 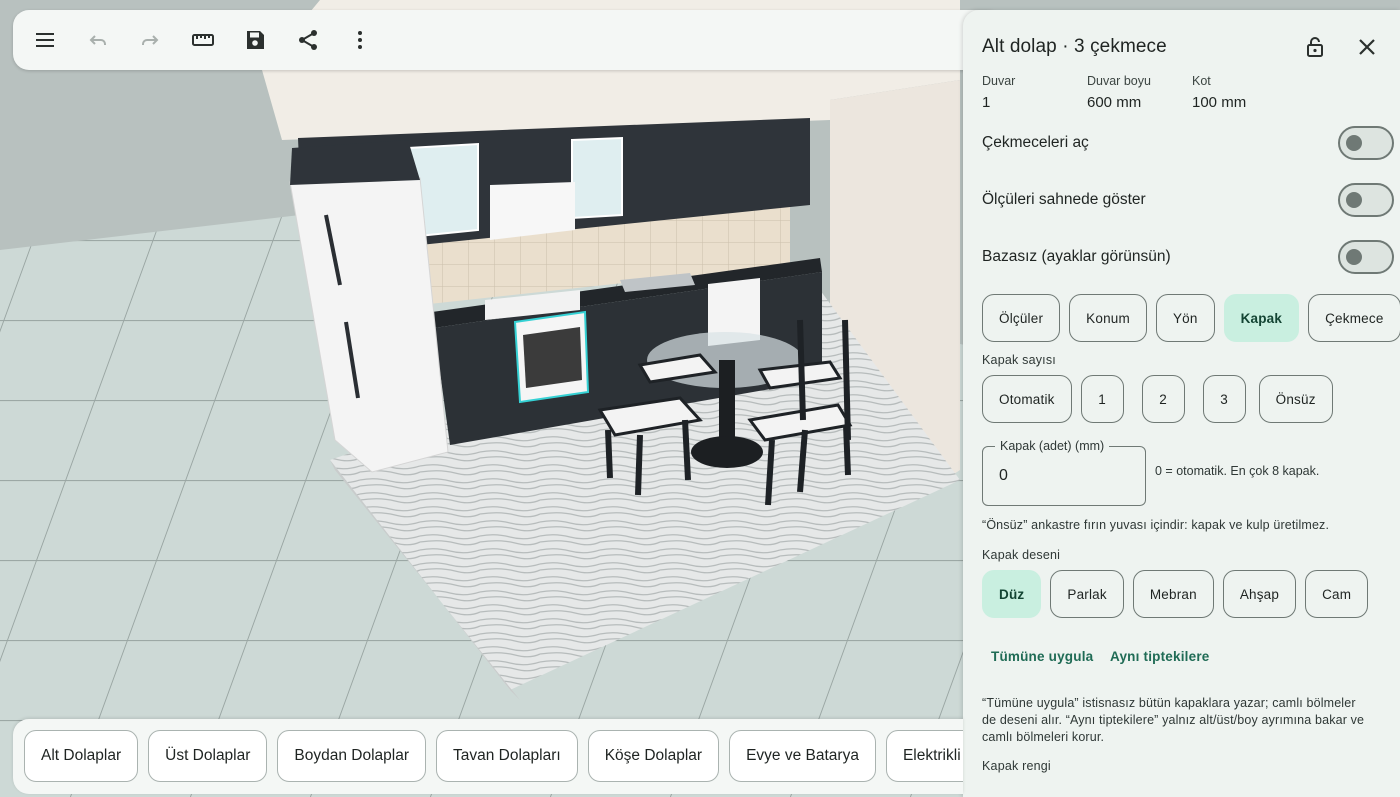 I want to click on tab-konum: Konum, so click(x=1108, y=318).